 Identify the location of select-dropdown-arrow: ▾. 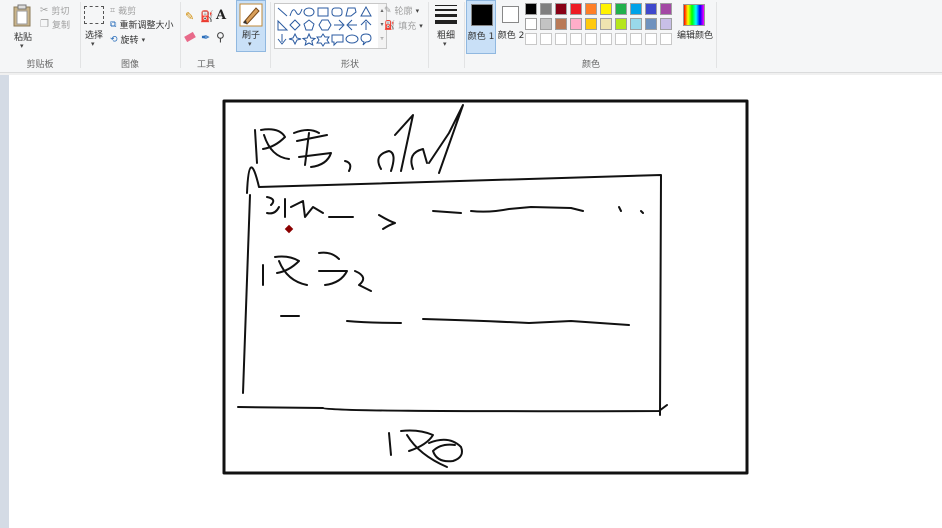
(93, 44).